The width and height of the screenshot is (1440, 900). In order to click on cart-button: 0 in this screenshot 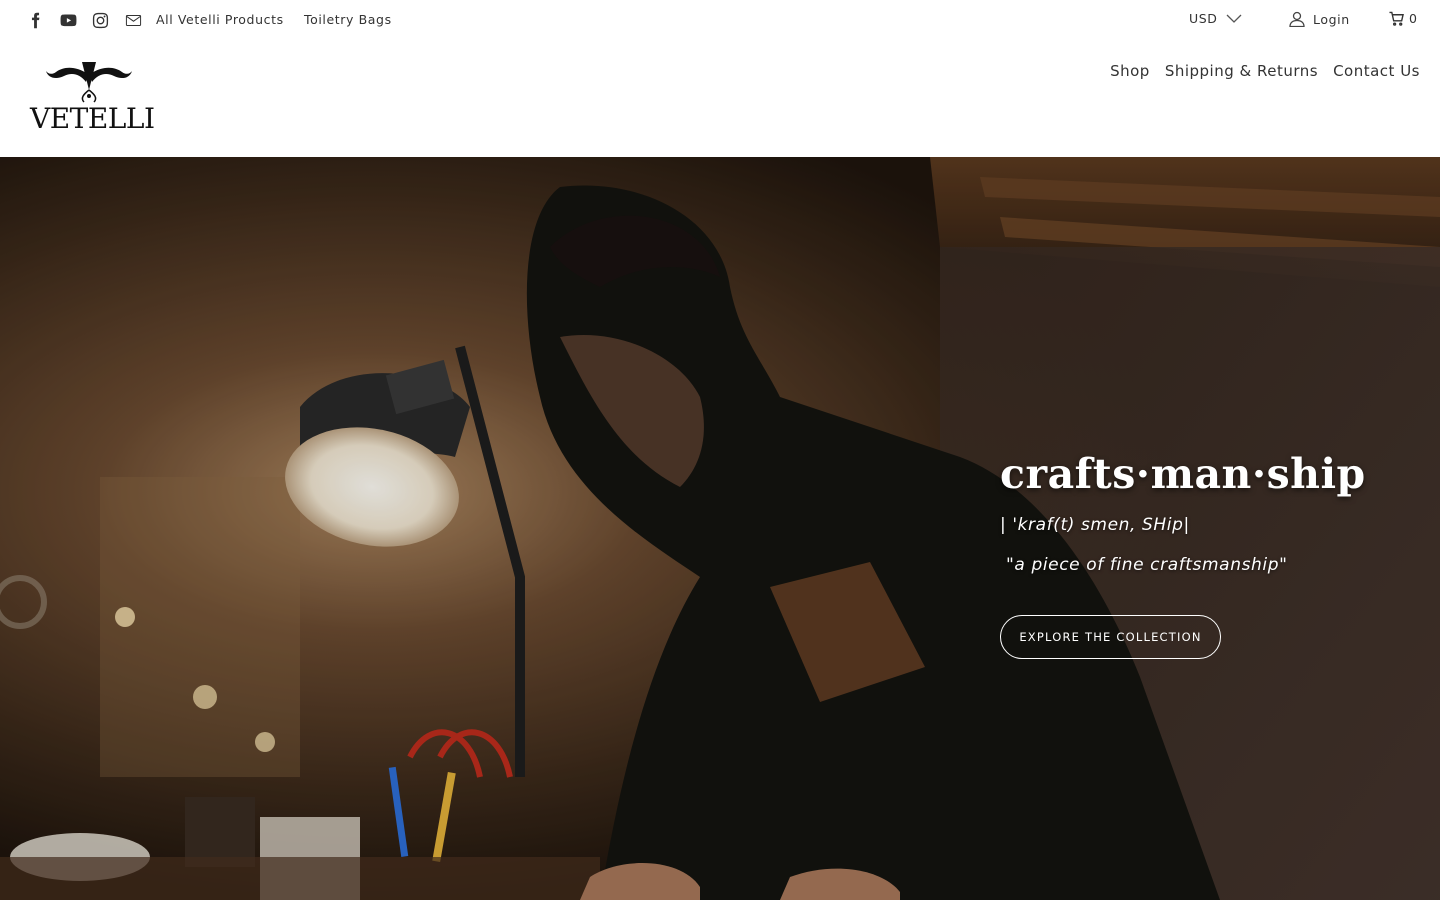, I will do `click(1403, 18)`.